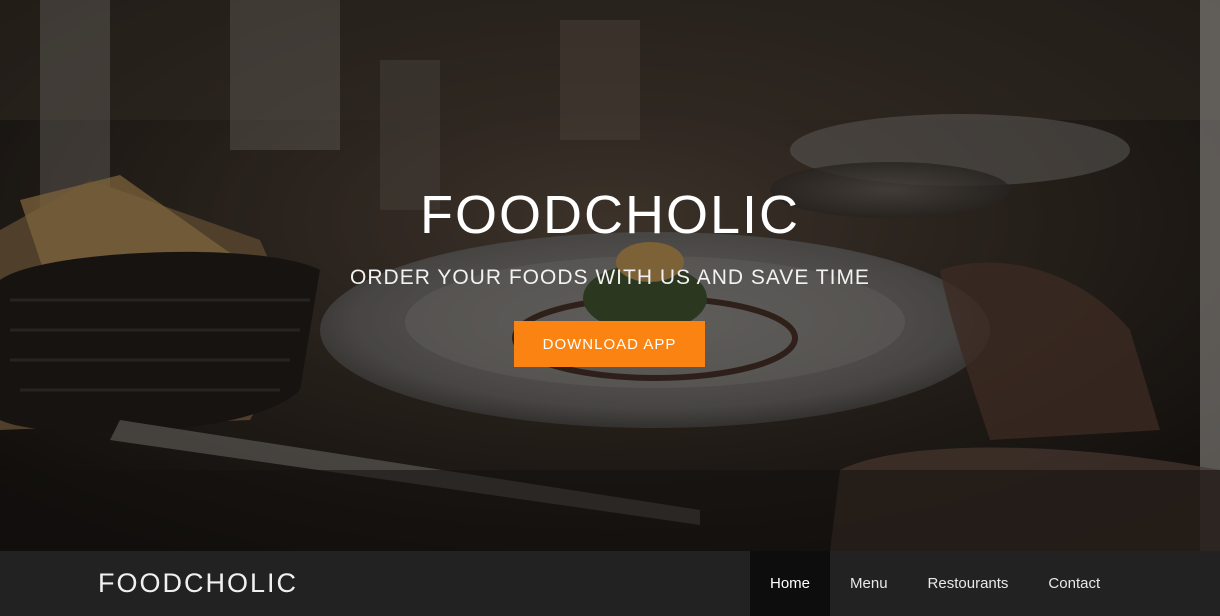  I want to click on brand-logo-text: FOODCHOLIC, so click(198, 583).